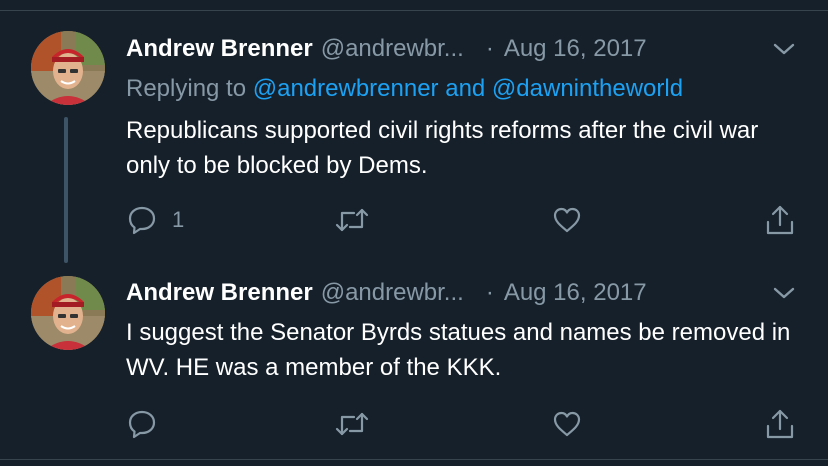 This screenshot has width=828, height=466. What do you see at coordinates (178, 219) in the screenshot?
I see `reply-count: 1` at bounding box center [178, 219].